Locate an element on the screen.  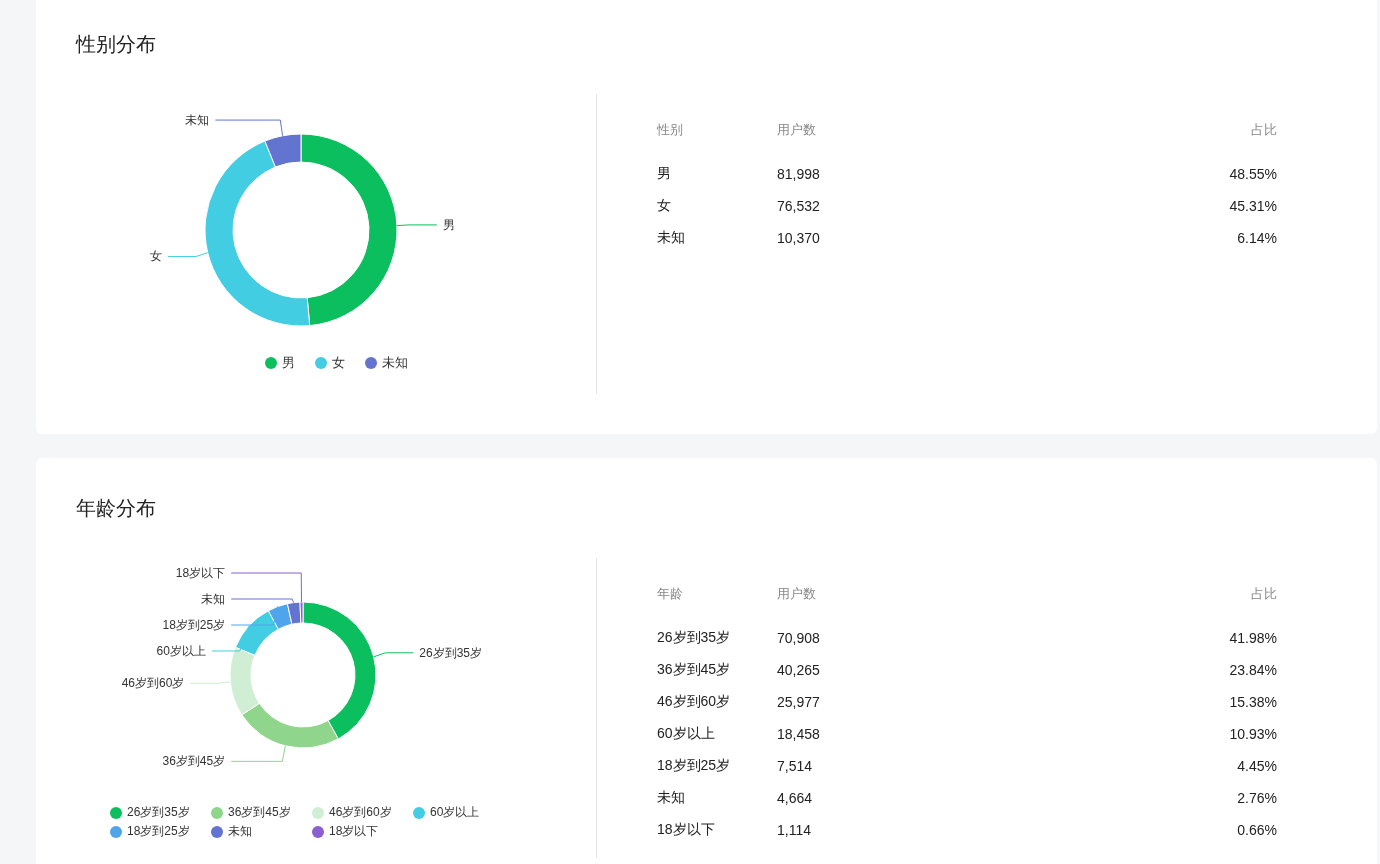
table-cell-text: 40,265 is located at coordinates (799, 670).